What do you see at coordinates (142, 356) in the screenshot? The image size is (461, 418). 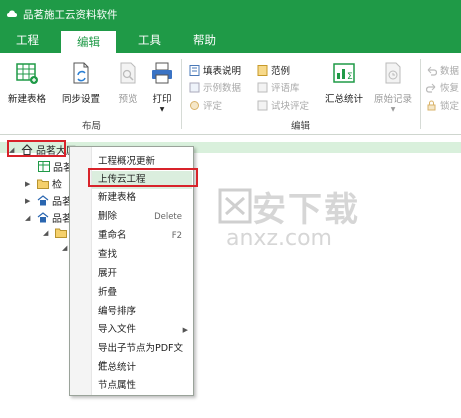 I see `menu-item-export-pdf: 导出子节点为PDF文件` at bounding box center [142, 356].